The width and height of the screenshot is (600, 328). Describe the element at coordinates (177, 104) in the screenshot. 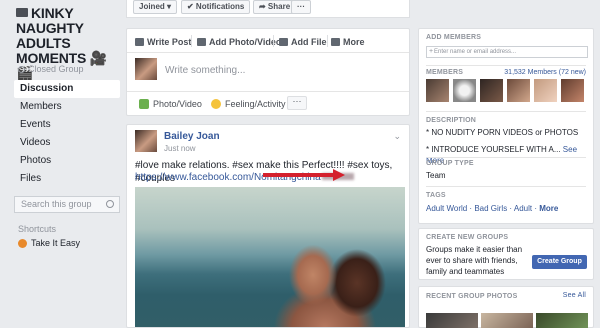

I see `photo-video-label: Photo/Video` at that location.